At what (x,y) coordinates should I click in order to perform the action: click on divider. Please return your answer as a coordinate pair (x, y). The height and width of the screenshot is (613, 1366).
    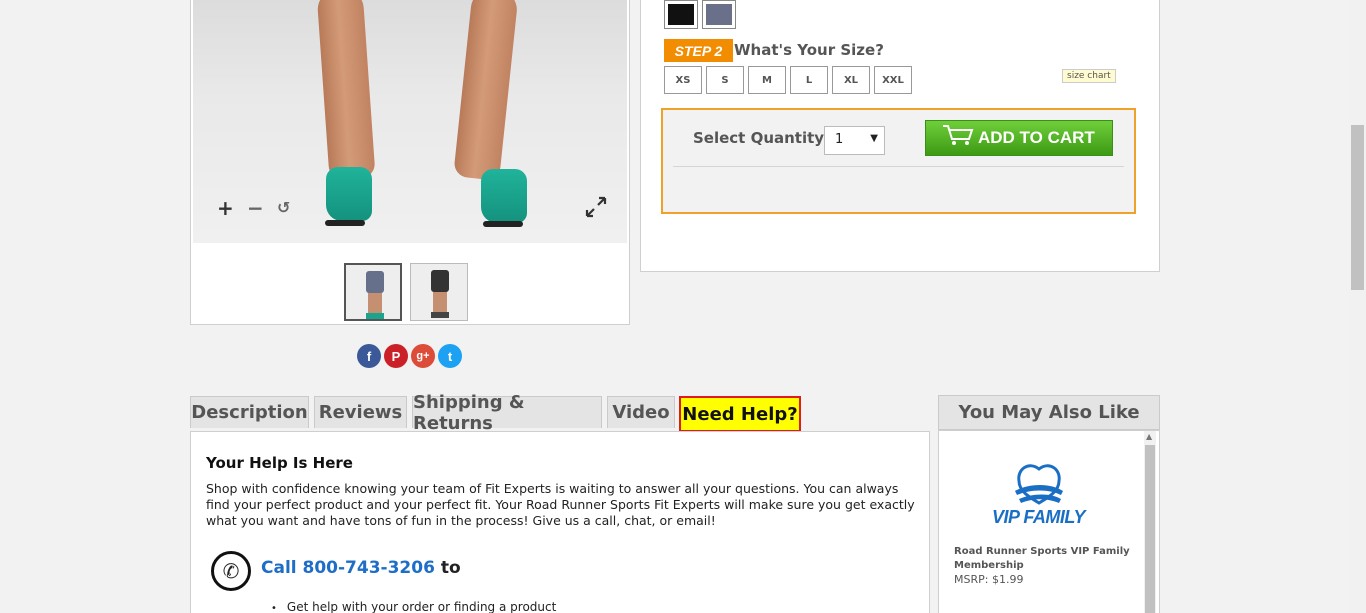
    Looking at the image, I should click on (898, 166).